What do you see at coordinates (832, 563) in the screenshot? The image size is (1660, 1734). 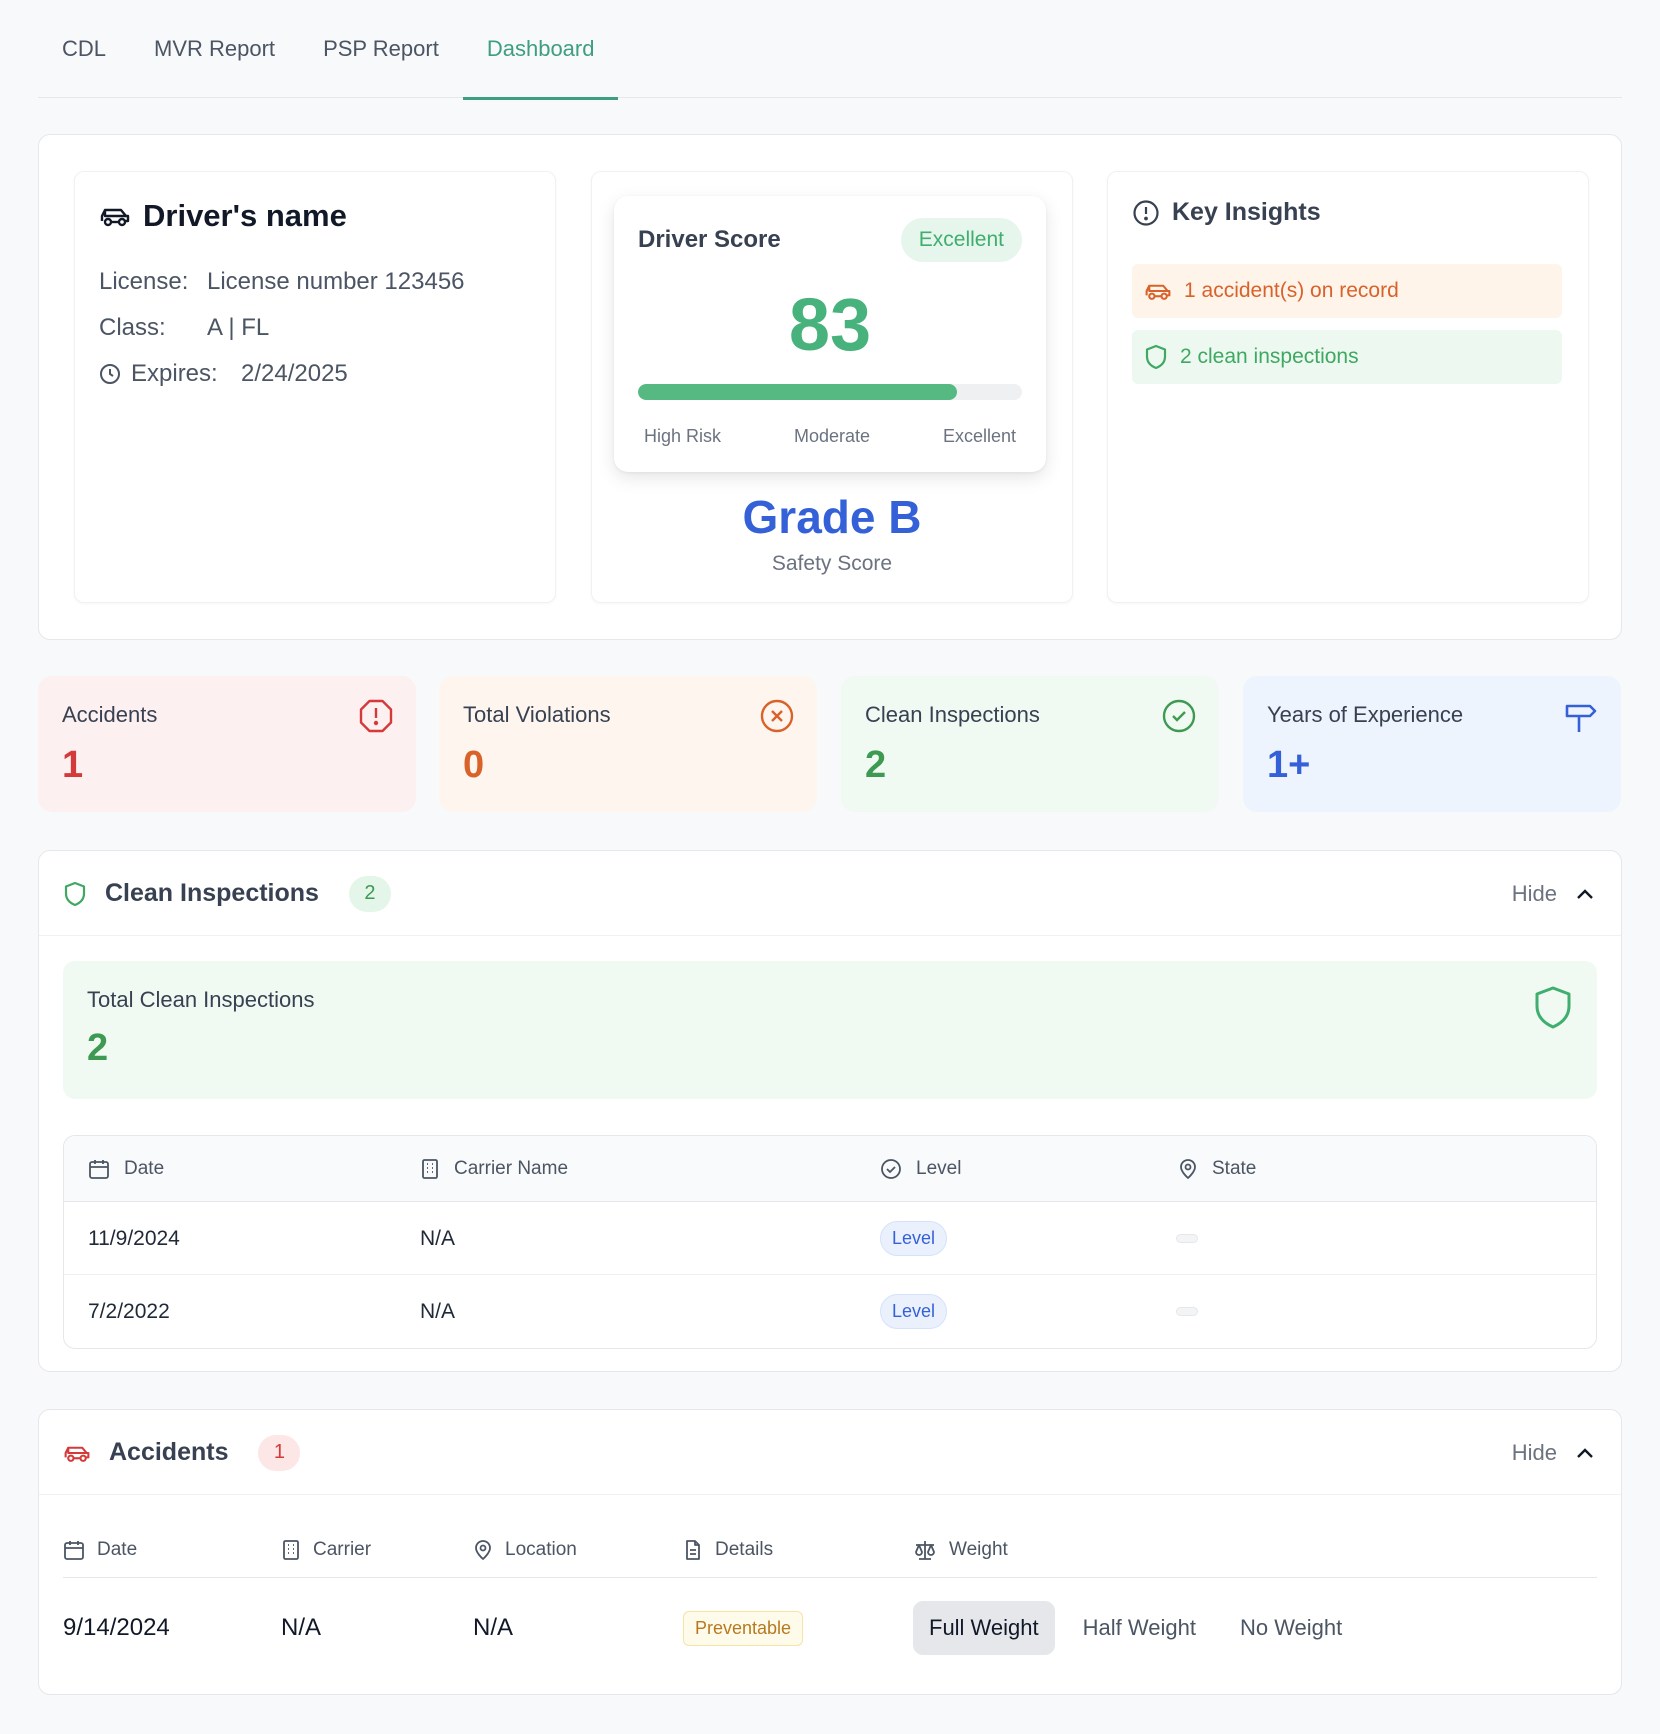 I see `grade-subtitle: Safety Score` at bounding box center [832, 563].